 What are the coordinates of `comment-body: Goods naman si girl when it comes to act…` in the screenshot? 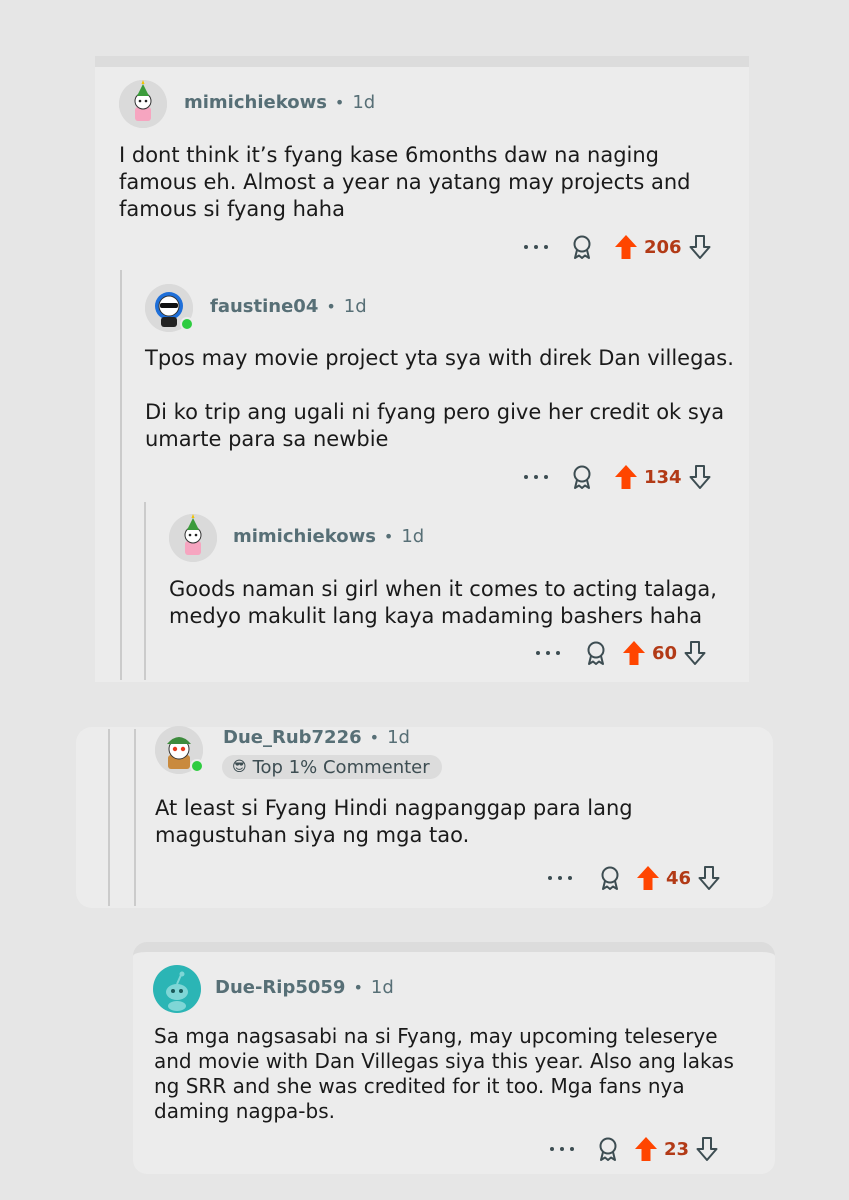 It's located at (456, 603).